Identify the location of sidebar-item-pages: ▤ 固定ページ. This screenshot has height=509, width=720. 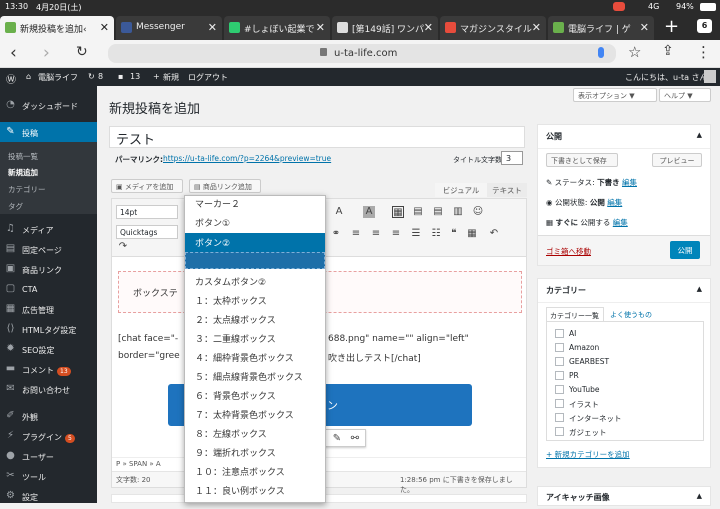
(48, 249).